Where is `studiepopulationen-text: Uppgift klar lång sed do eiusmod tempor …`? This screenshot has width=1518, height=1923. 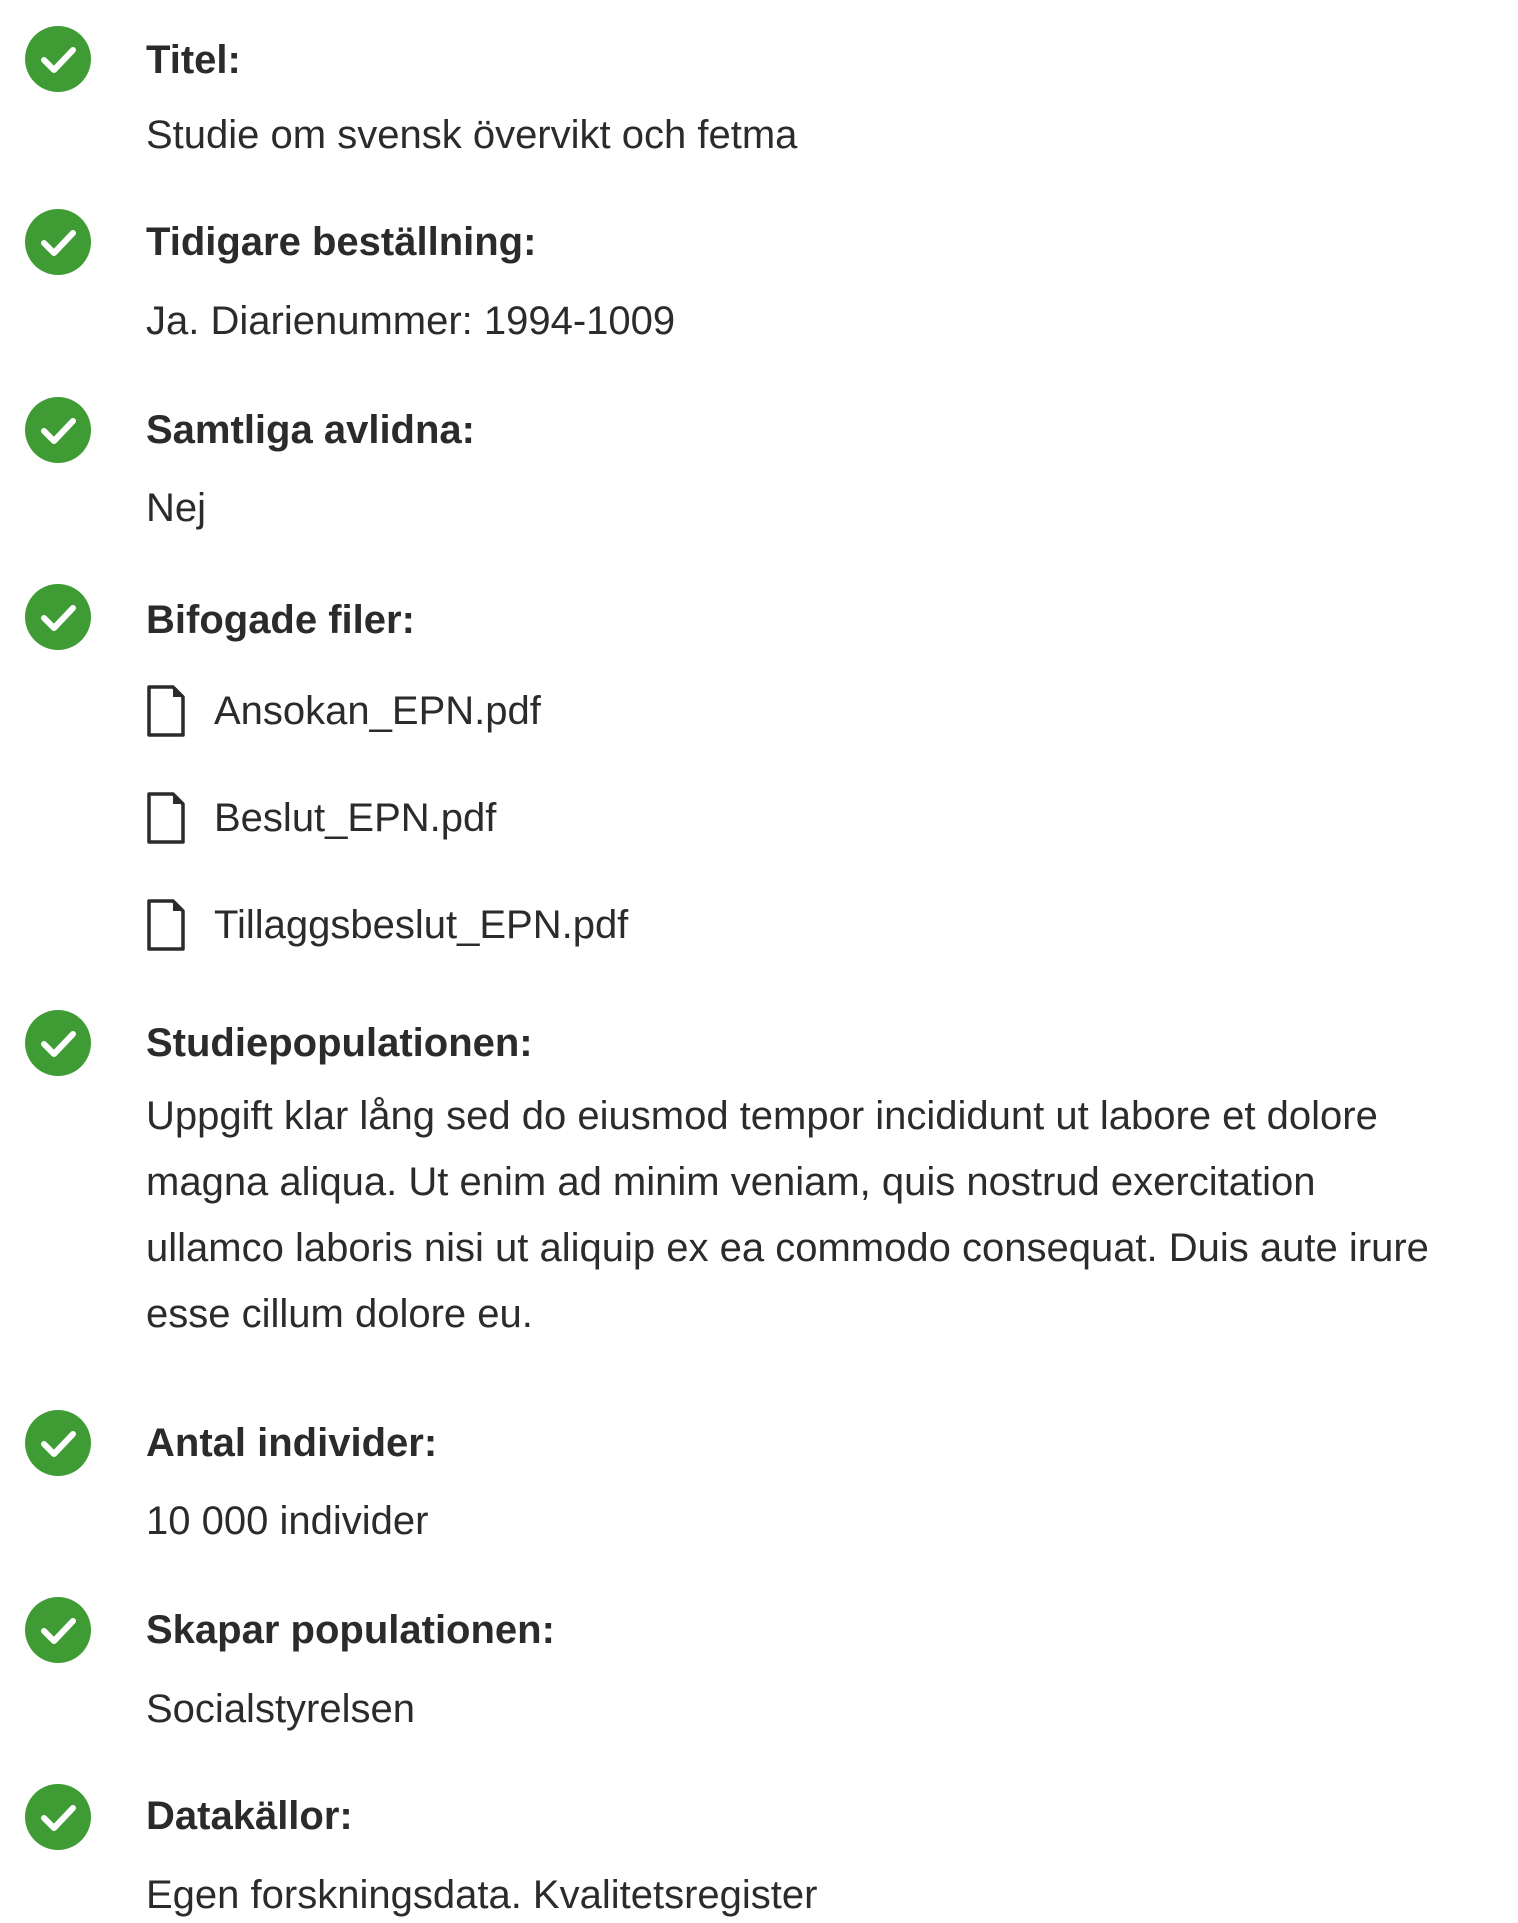
studiepopulationen-text: Uppgift klar lång sed do eiusmod tempor … is located at coordinates (832, 1215).